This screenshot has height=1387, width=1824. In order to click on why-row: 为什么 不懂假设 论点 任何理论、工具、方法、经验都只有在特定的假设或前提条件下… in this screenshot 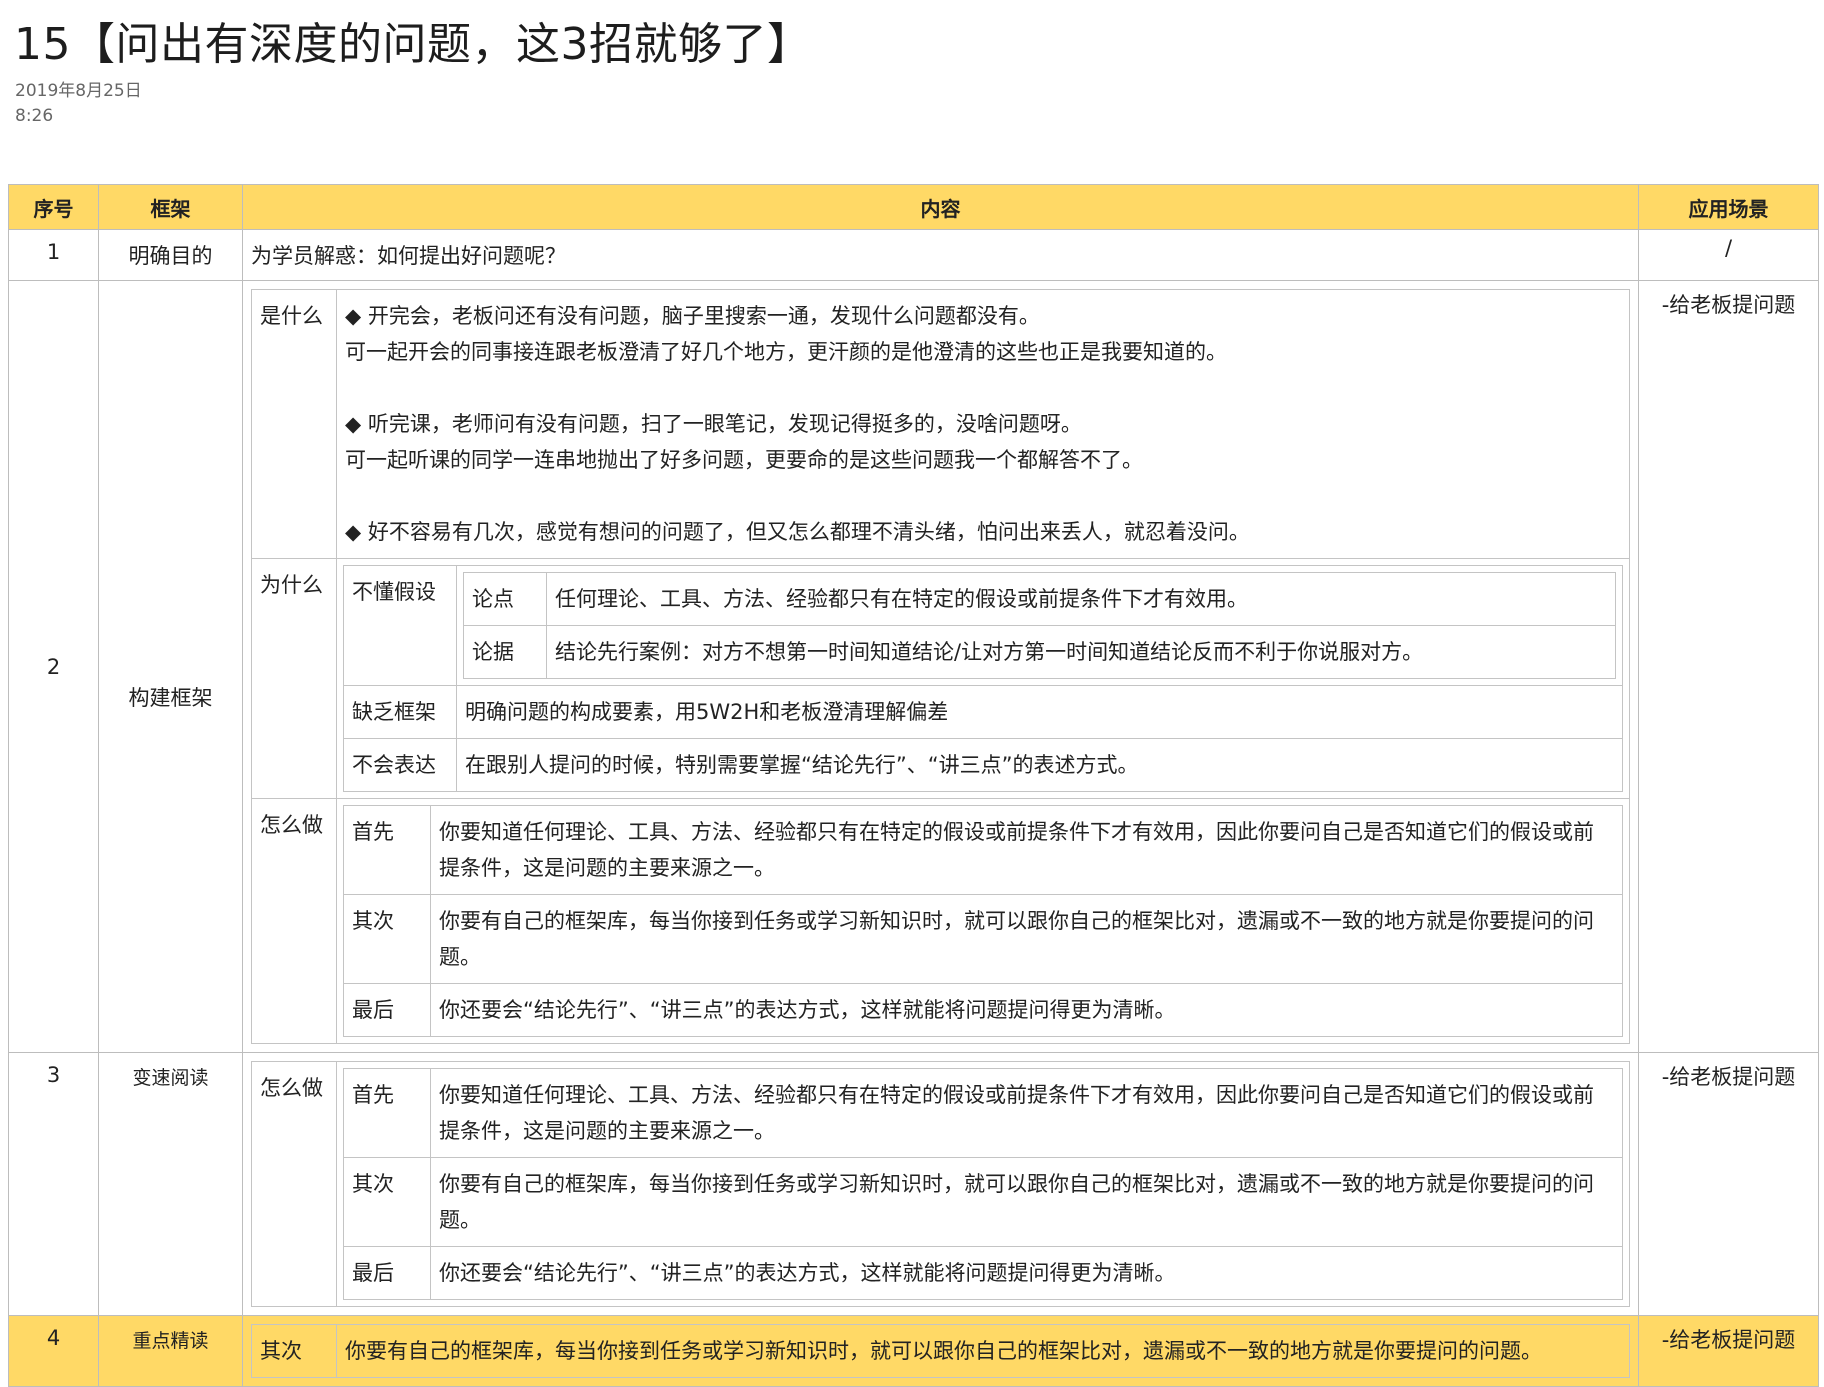, I will do `click(940, 678)`.